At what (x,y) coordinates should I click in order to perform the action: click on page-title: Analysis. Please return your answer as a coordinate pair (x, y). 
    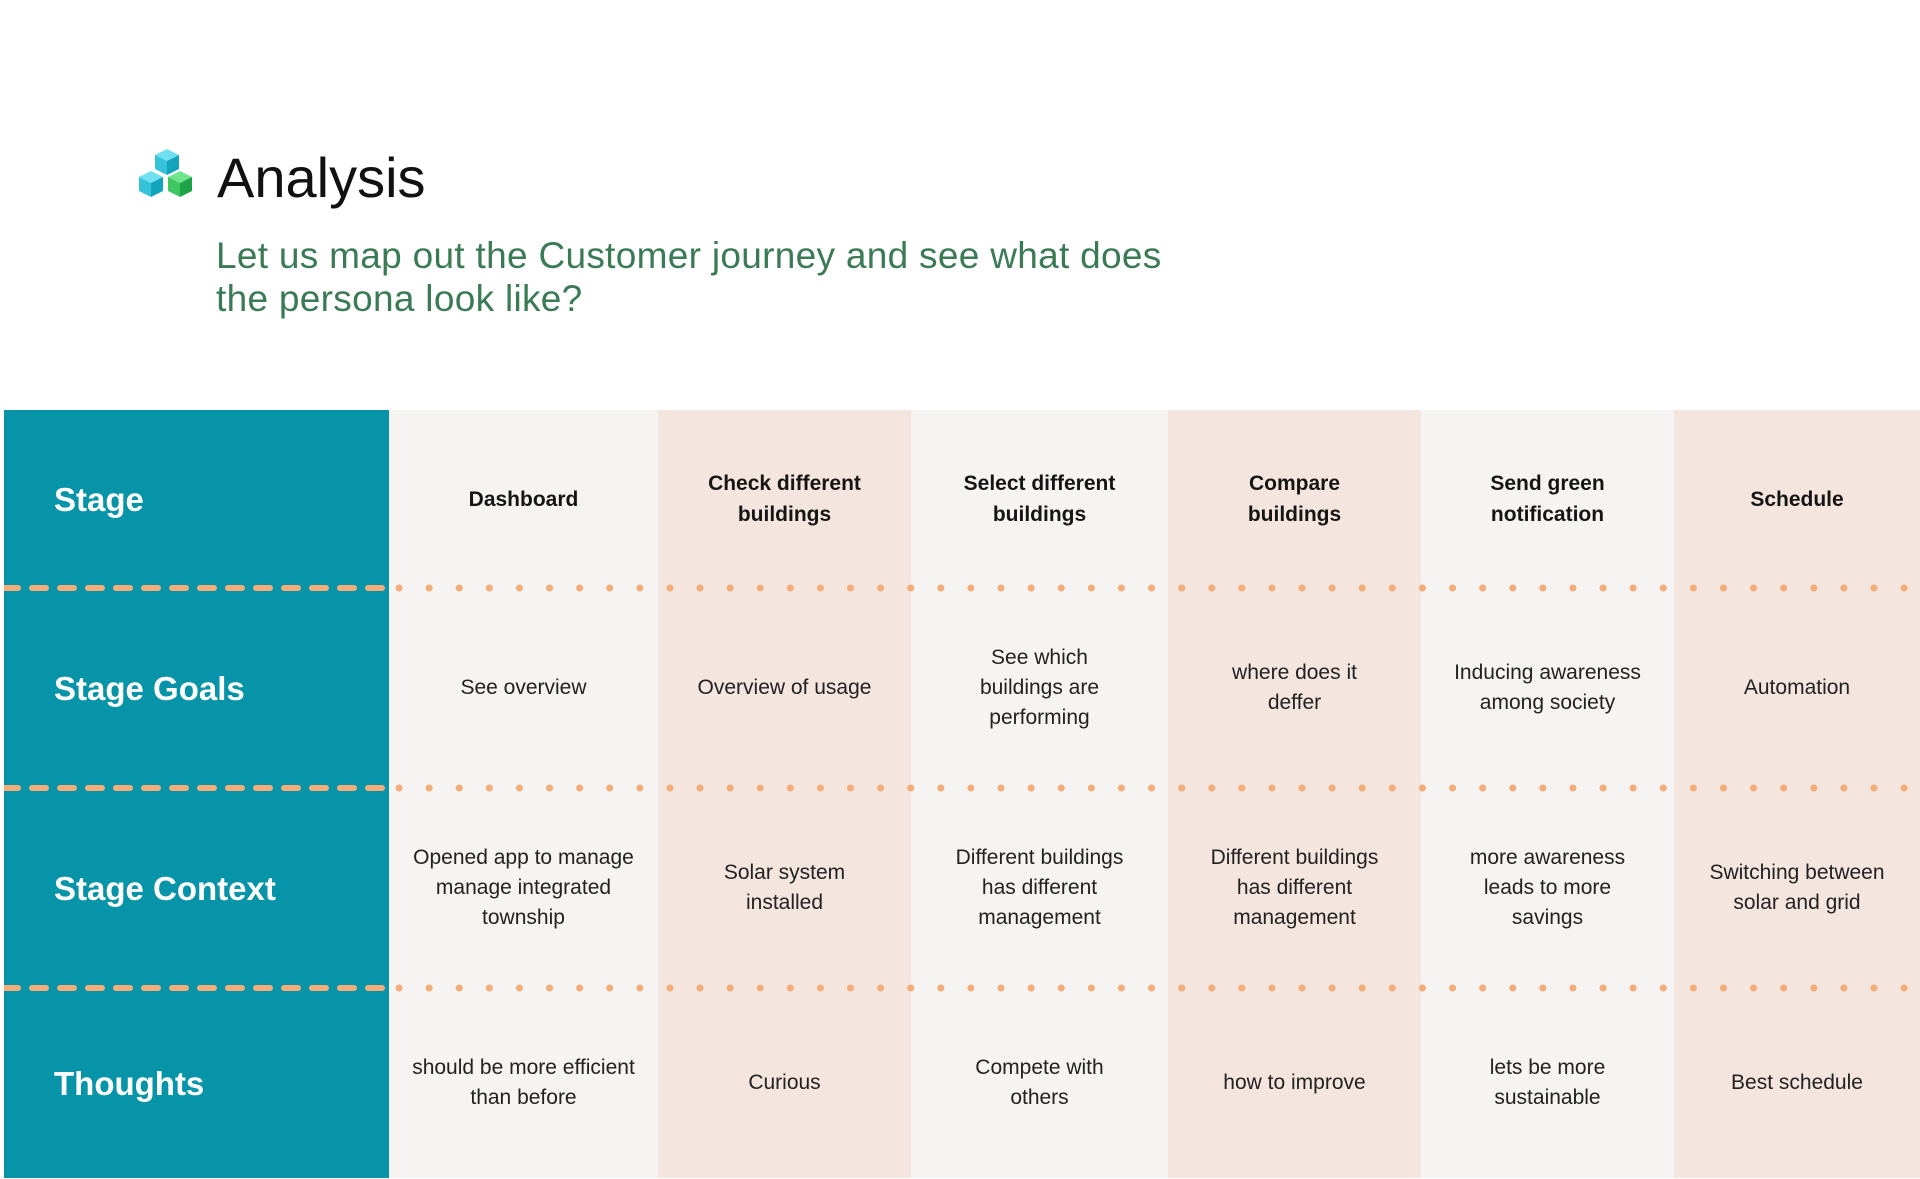
    Looking at the image, I should click on (321, 177).